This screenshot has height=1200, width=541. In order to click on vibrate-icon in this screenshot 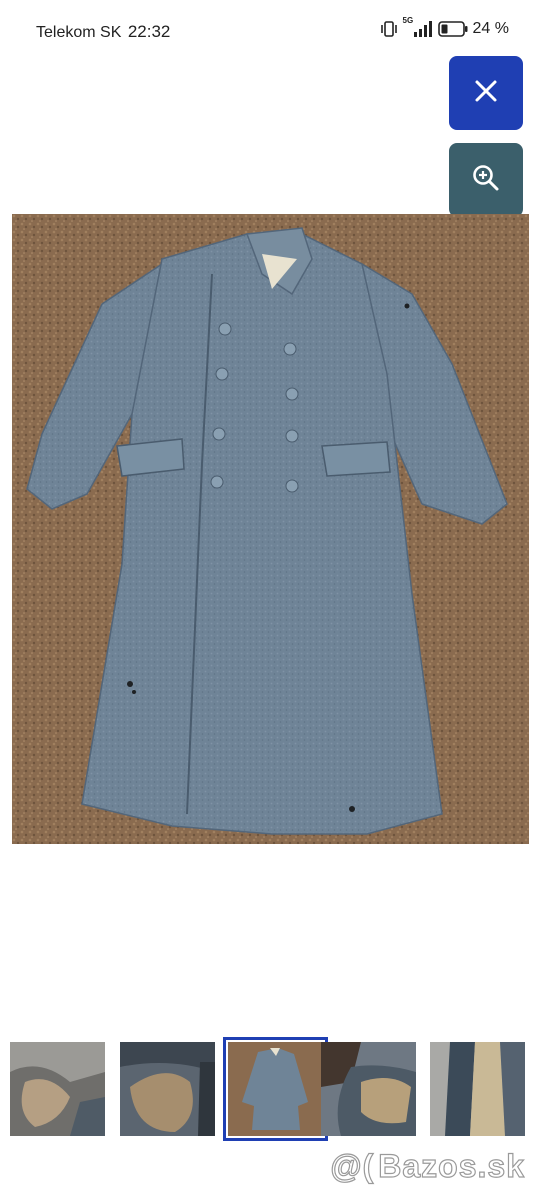, I will do `click(389, 29)`.